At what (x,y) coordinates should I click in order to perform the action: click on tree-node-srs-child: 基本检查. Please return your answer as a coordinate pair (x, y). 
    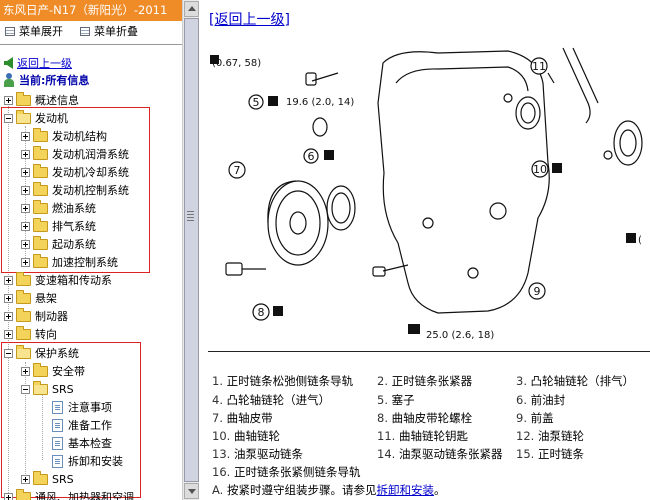
    Looking at the image, I should click on (82, 443).